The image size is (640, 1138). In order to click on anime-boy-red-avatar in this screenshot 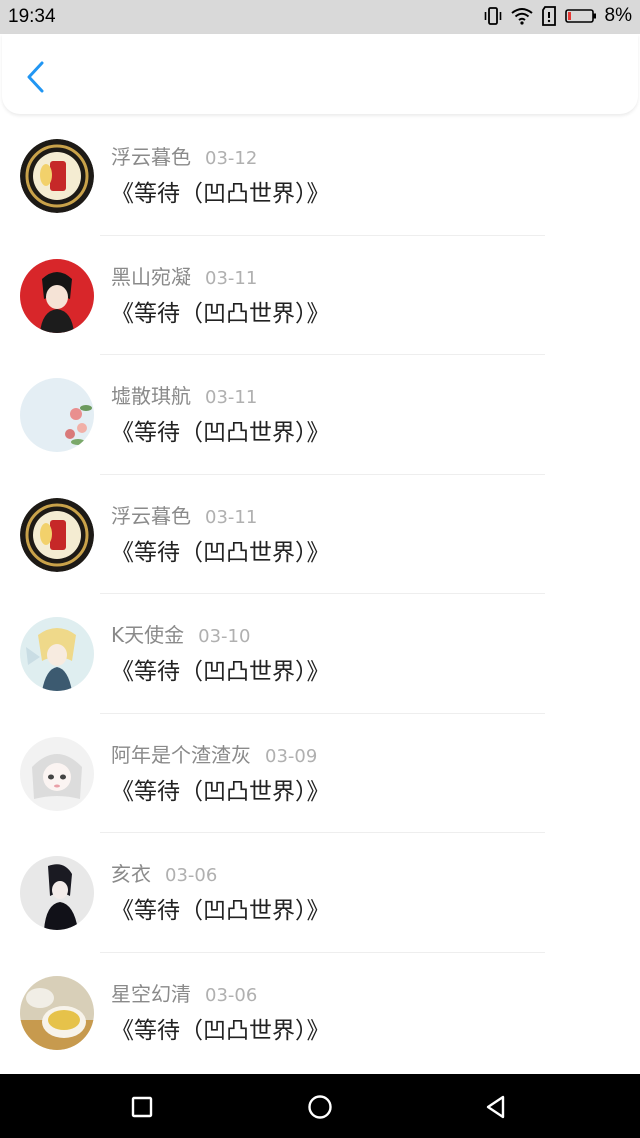, I will do `click(57, 295)`.